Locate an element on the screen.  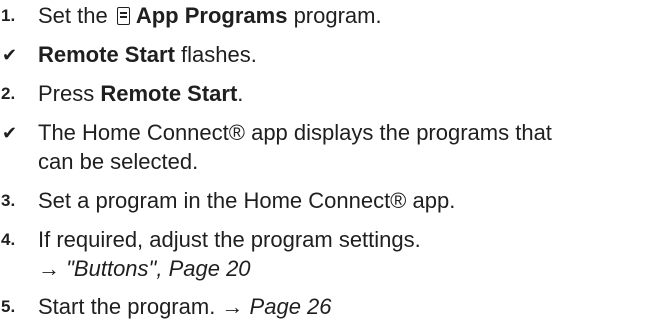
step-number: 5. is located at coordinates (8, 306).